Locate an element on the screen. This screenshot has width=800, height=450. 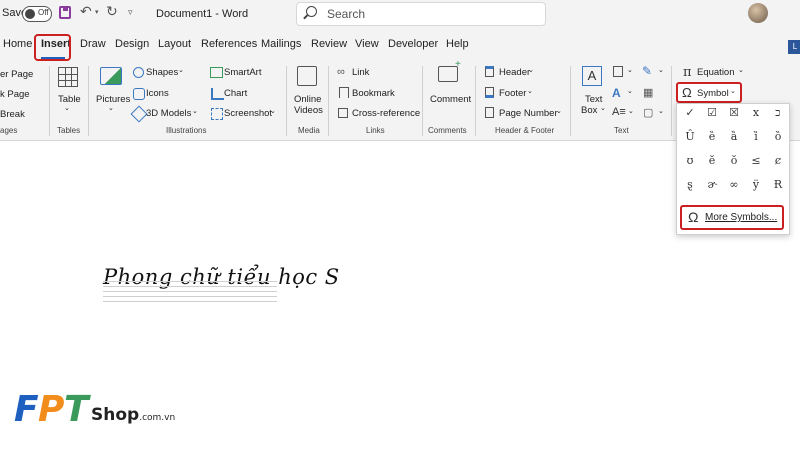
footer-icon is located at coordinates (489, 92).